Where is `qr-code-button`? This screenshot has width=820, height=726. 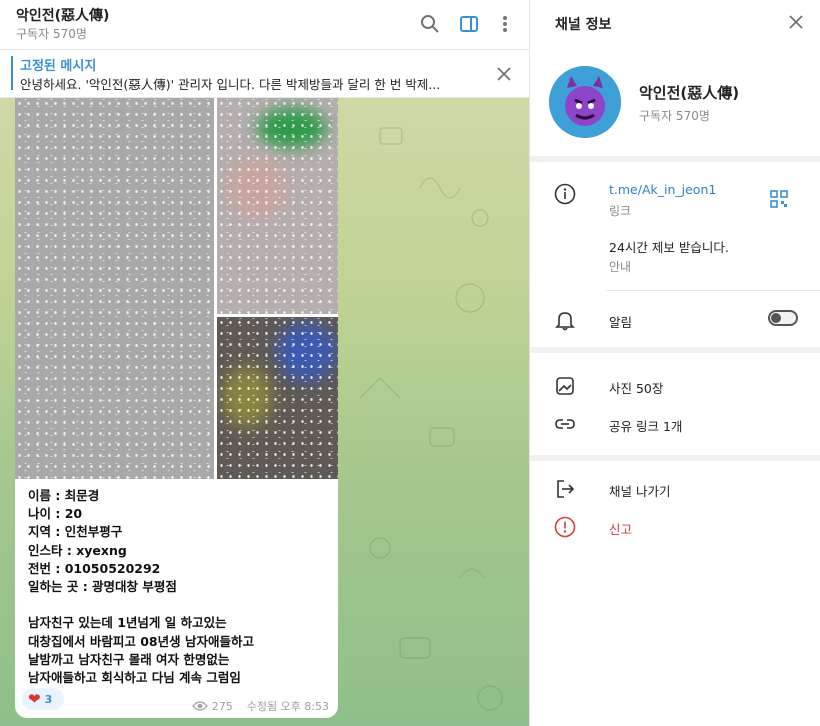
qr-code-button is located at coordinates (779, 199).